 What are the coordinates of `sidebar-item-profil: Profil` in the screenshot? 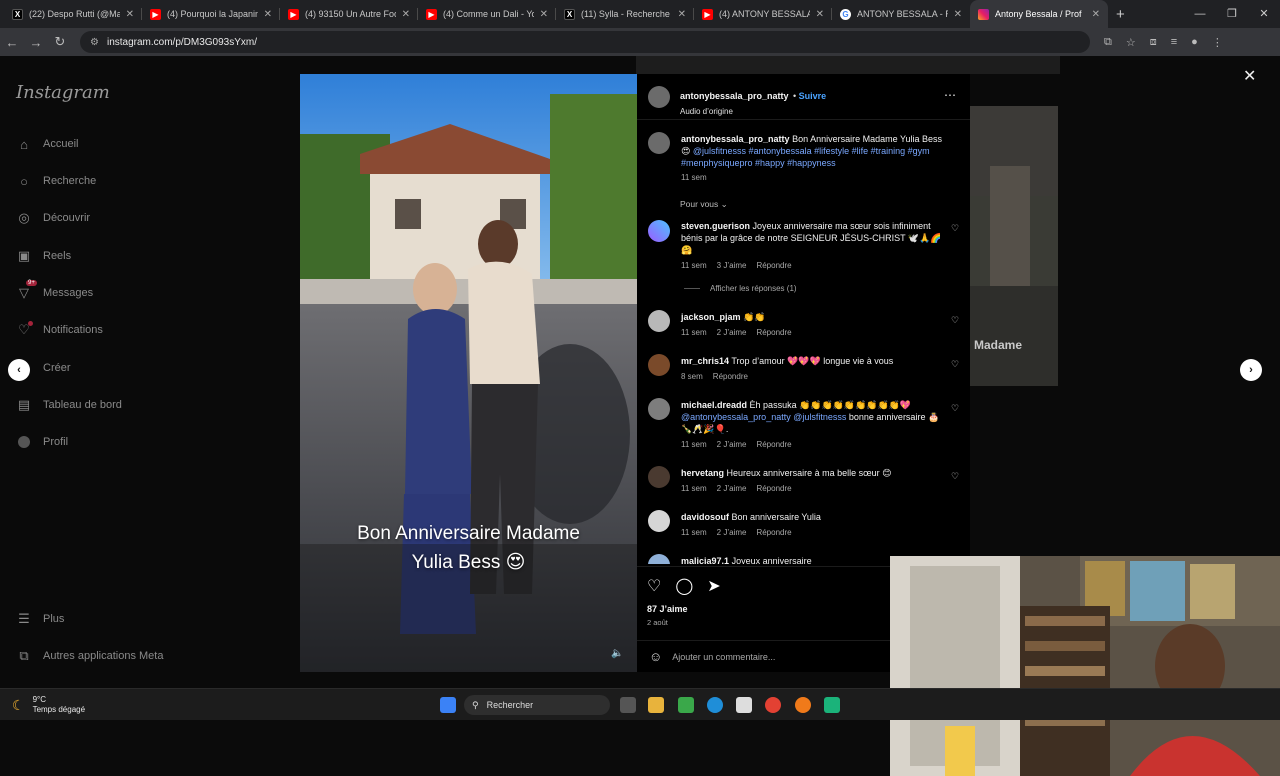 It's located at (42, 442).